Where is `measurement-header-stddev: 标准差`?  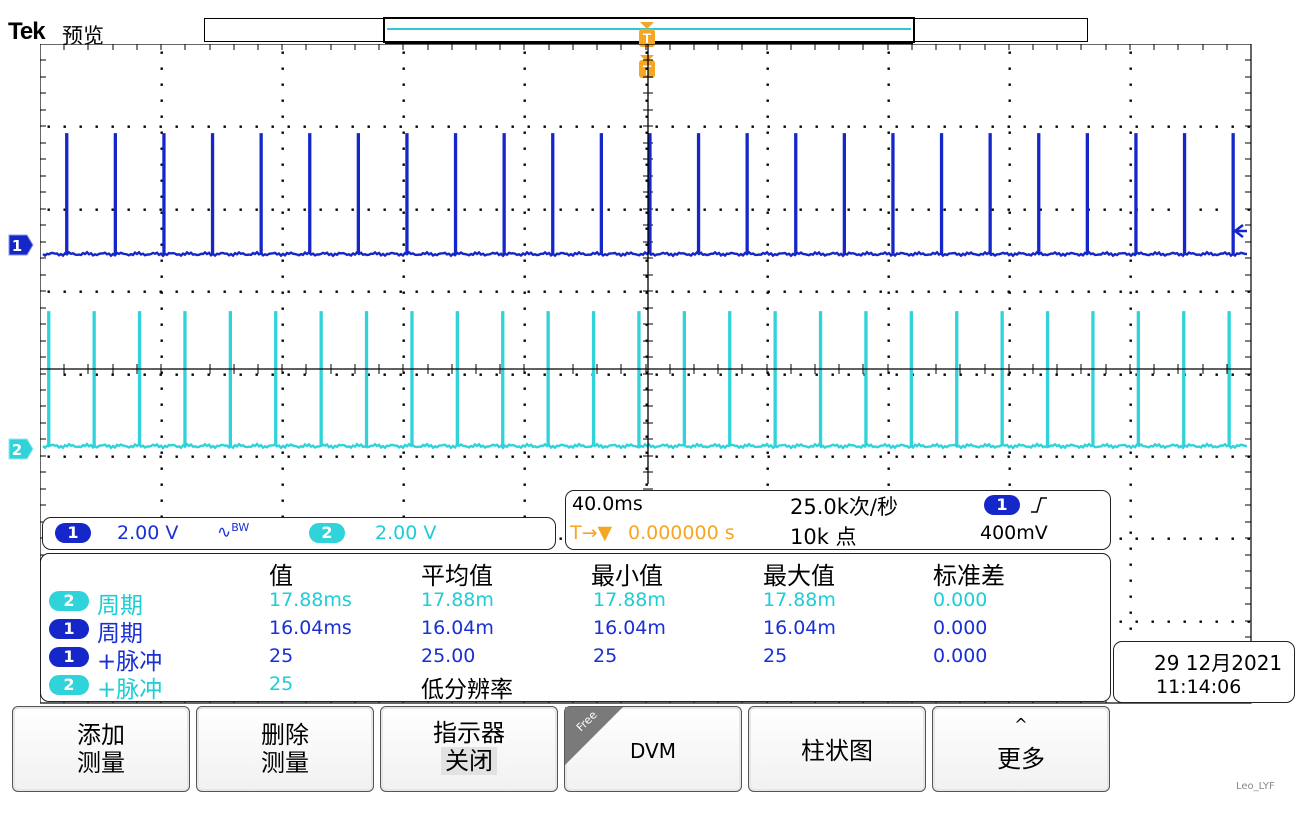 measurement-header-stddev: 标准差 is located at coordinates (969, 576).